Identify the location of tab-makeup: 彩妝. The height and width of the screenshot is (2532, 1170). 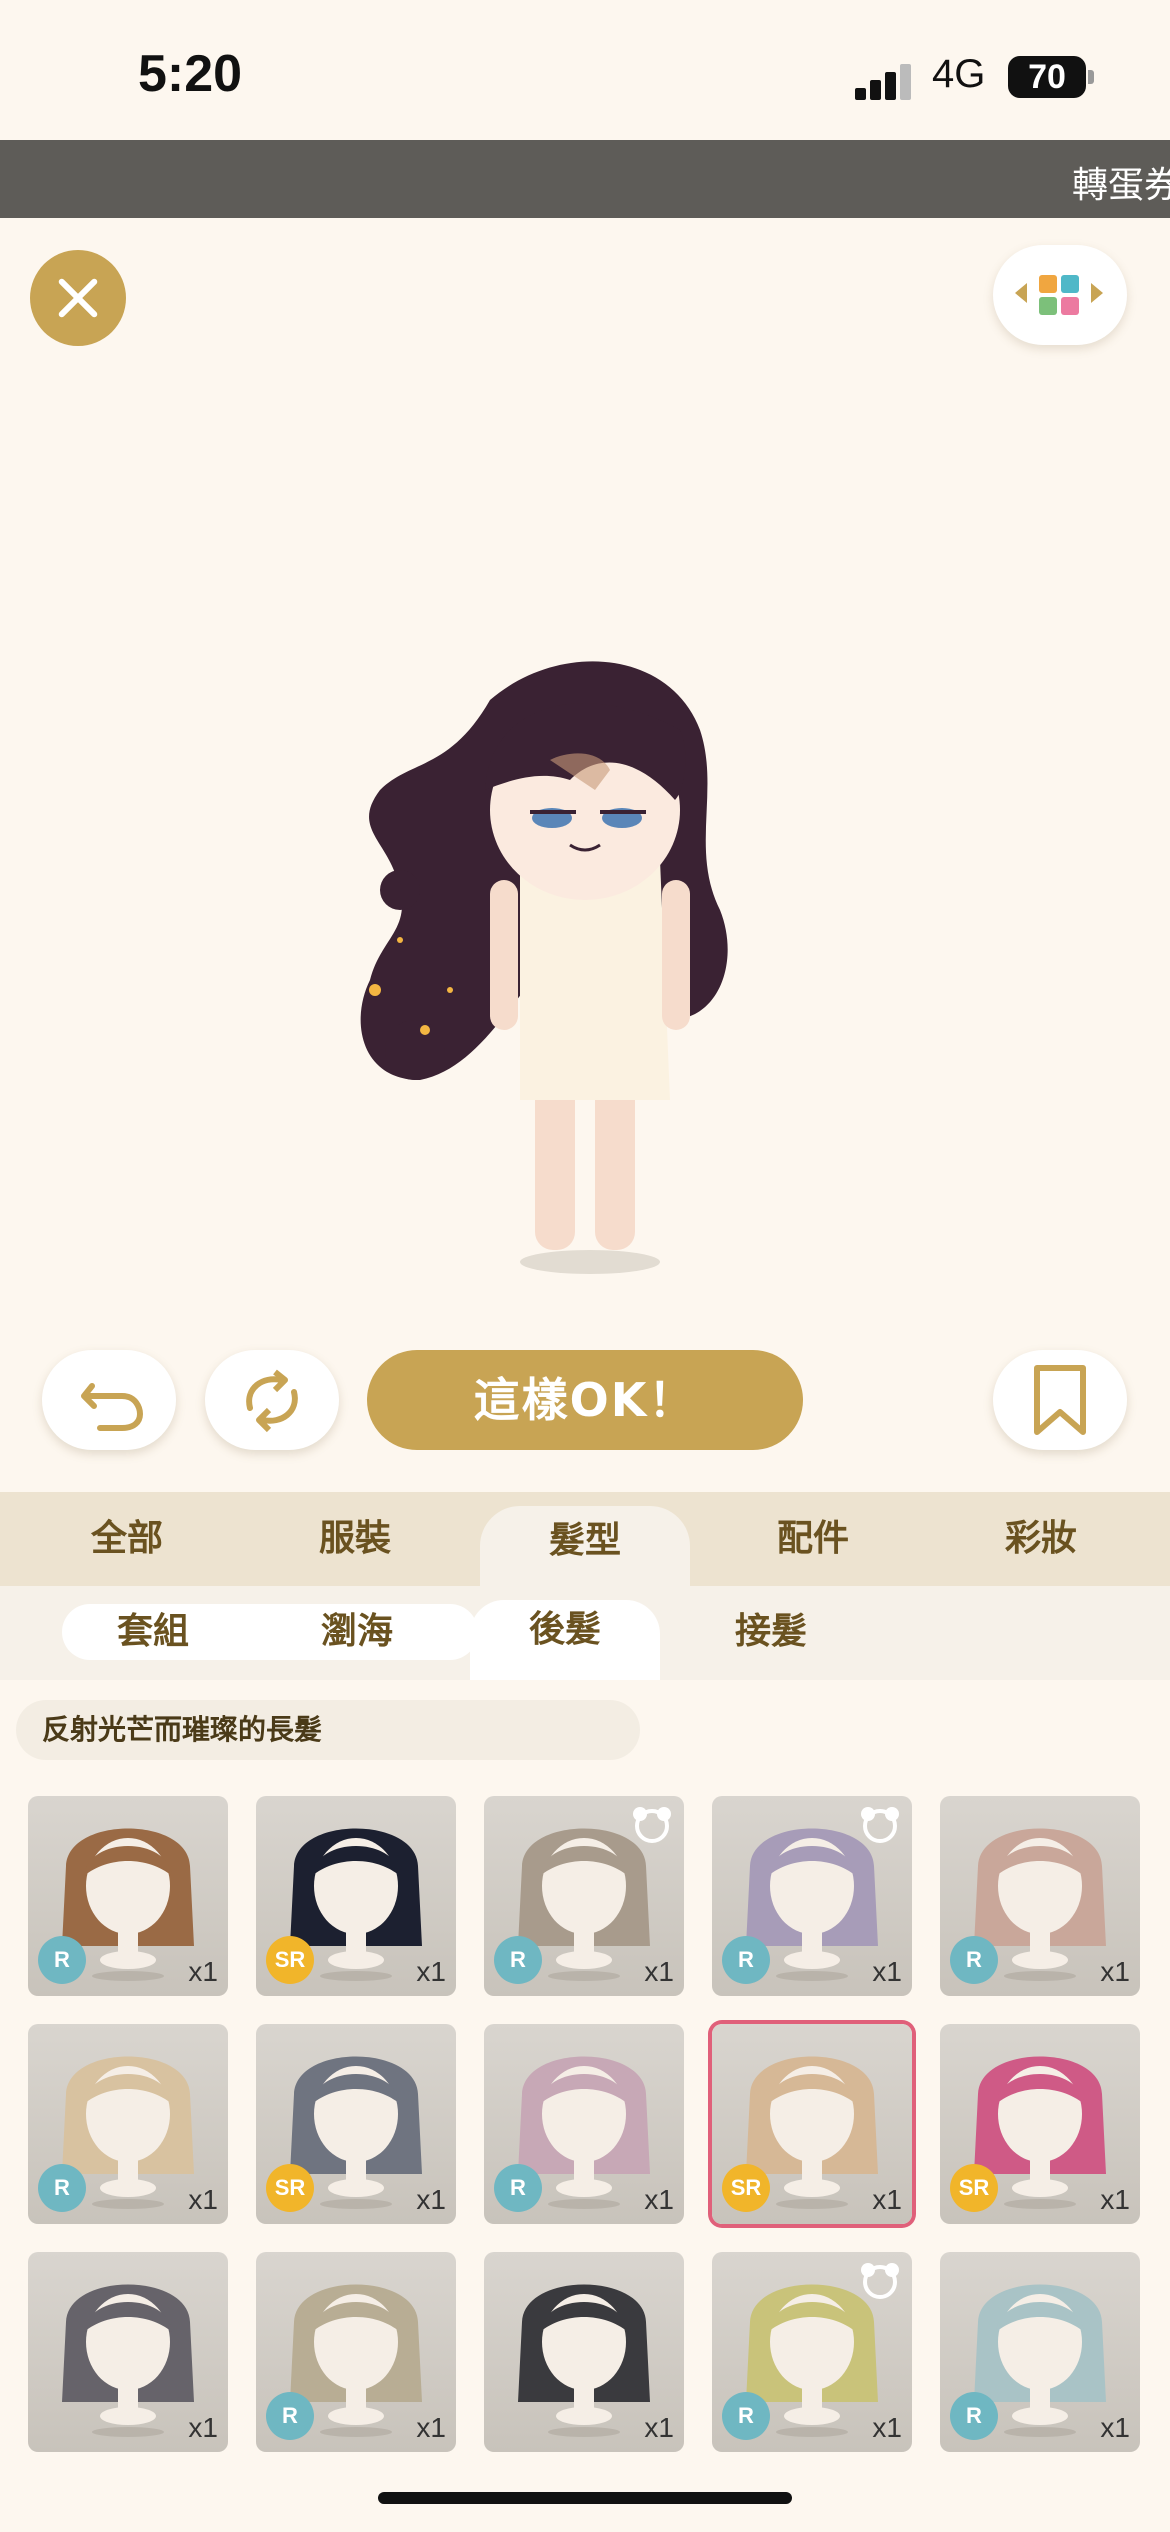
(1041, 1539).